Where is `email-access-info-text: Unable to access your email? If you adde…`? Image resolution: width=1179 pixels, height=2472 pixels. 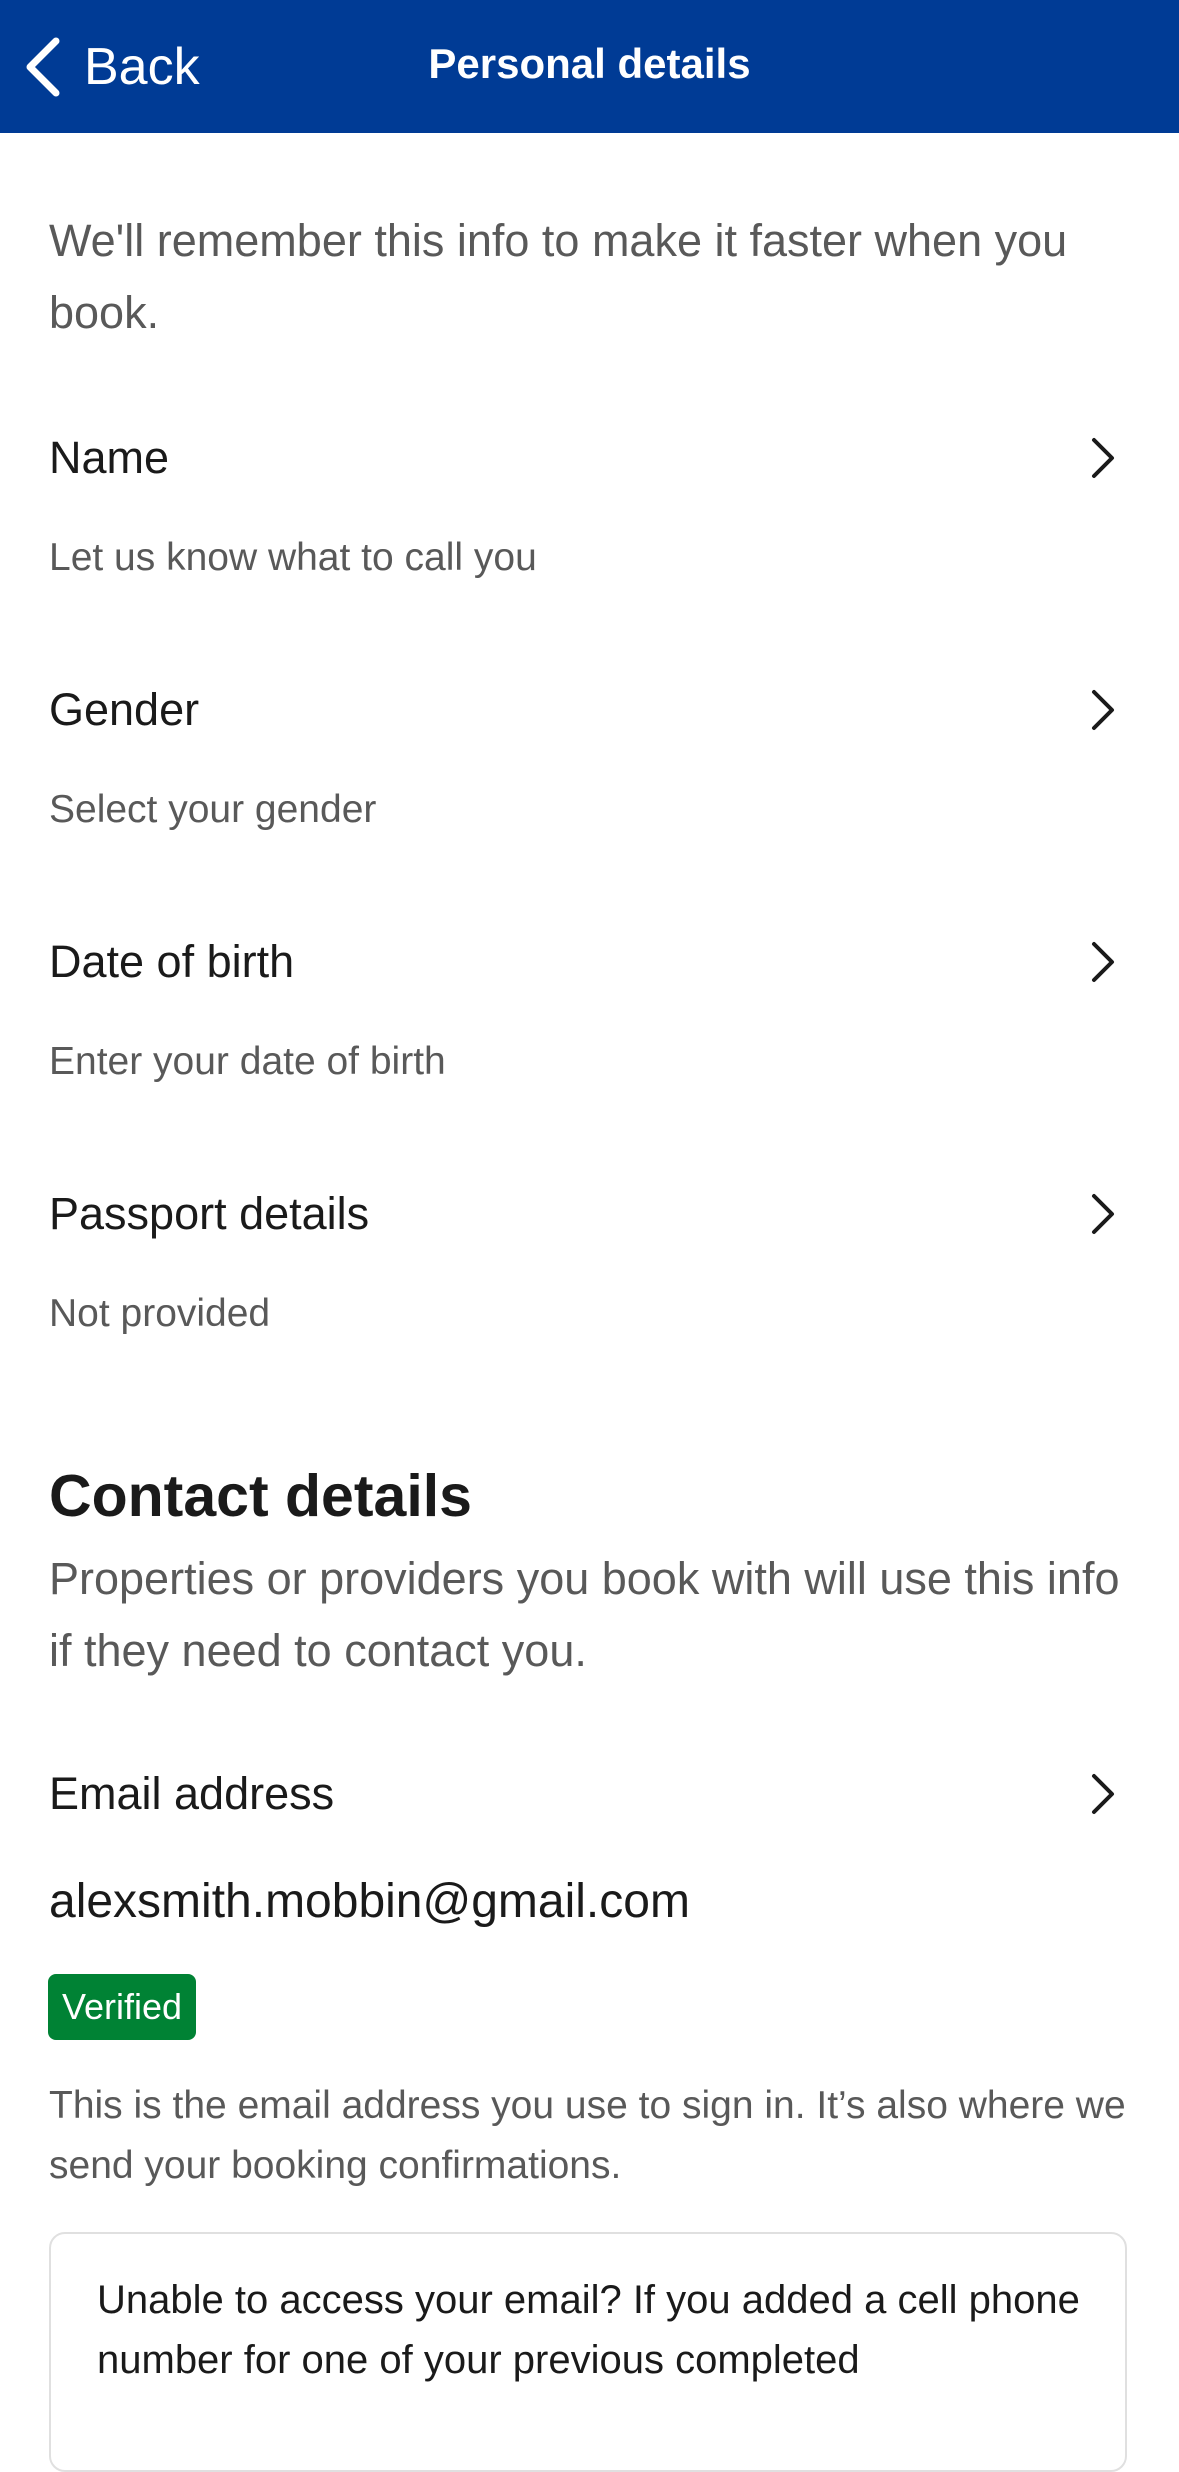
email-access-info-text: Unable to access your email? If you adde… is located at coordinates (588, 2330).